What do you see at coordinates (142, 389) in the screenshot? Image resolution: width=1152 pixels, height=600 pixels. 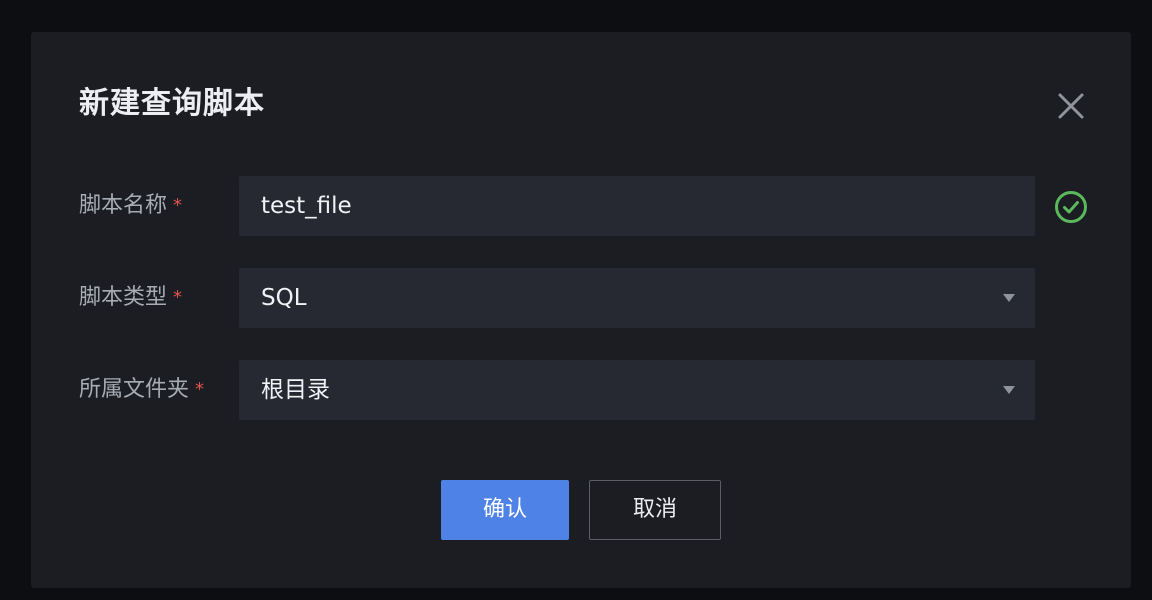 I see `folder-label: 所属文件夹 *` at bounding box center [142, 389].